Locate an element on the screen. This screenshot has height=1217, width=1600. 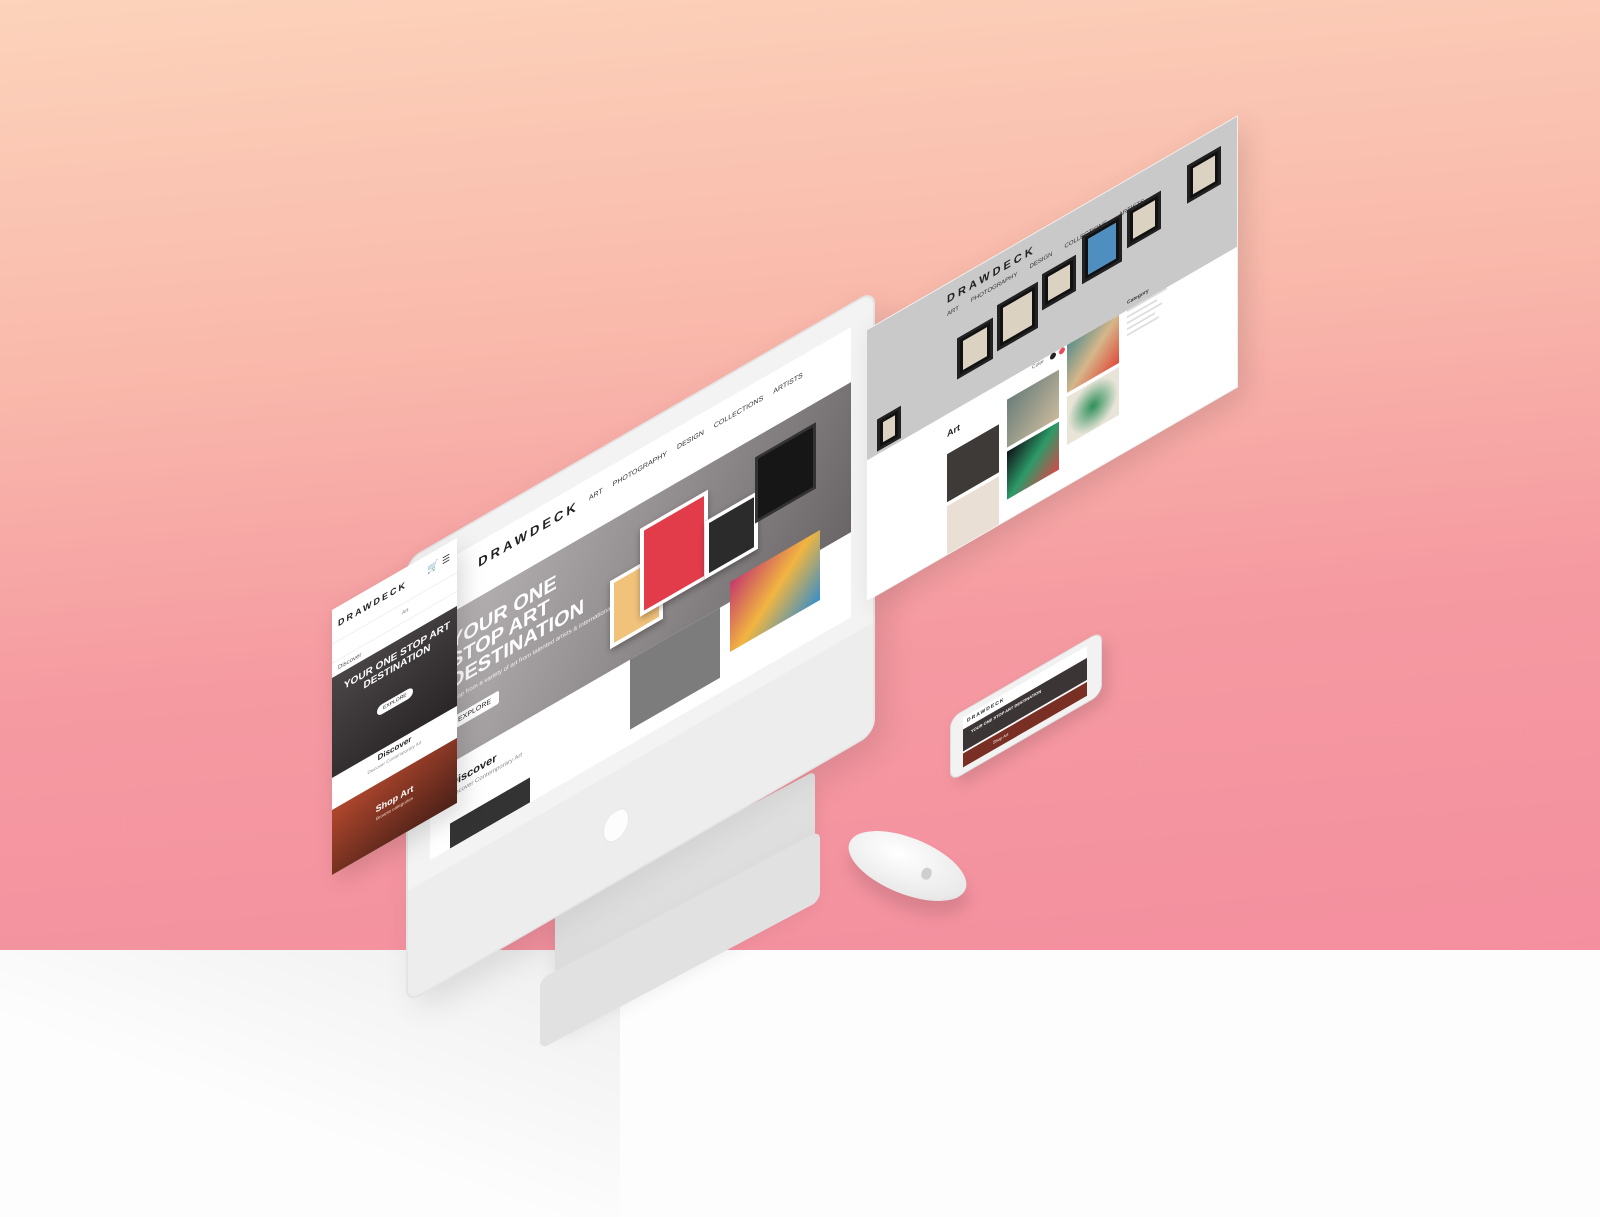
cart-icon: 🛒 is located at coordinates (432, 567).